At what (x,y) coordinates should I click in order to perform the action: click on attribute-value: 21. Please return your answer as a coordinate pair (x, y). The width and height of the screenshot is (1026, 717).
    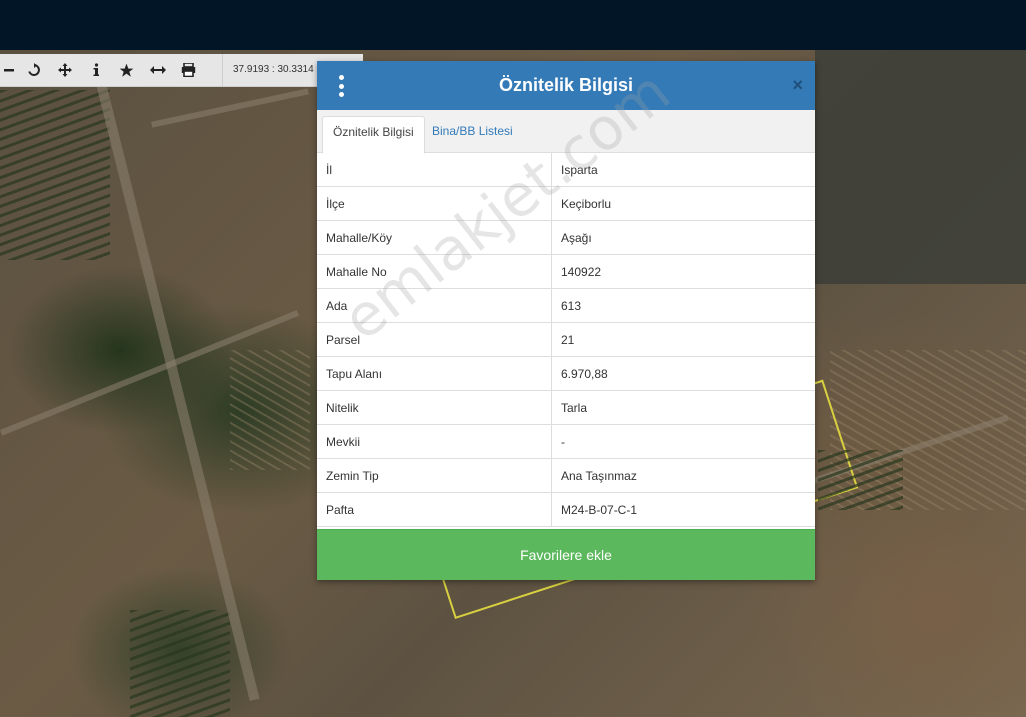
    Looking at the image, I should click on (683, 339).